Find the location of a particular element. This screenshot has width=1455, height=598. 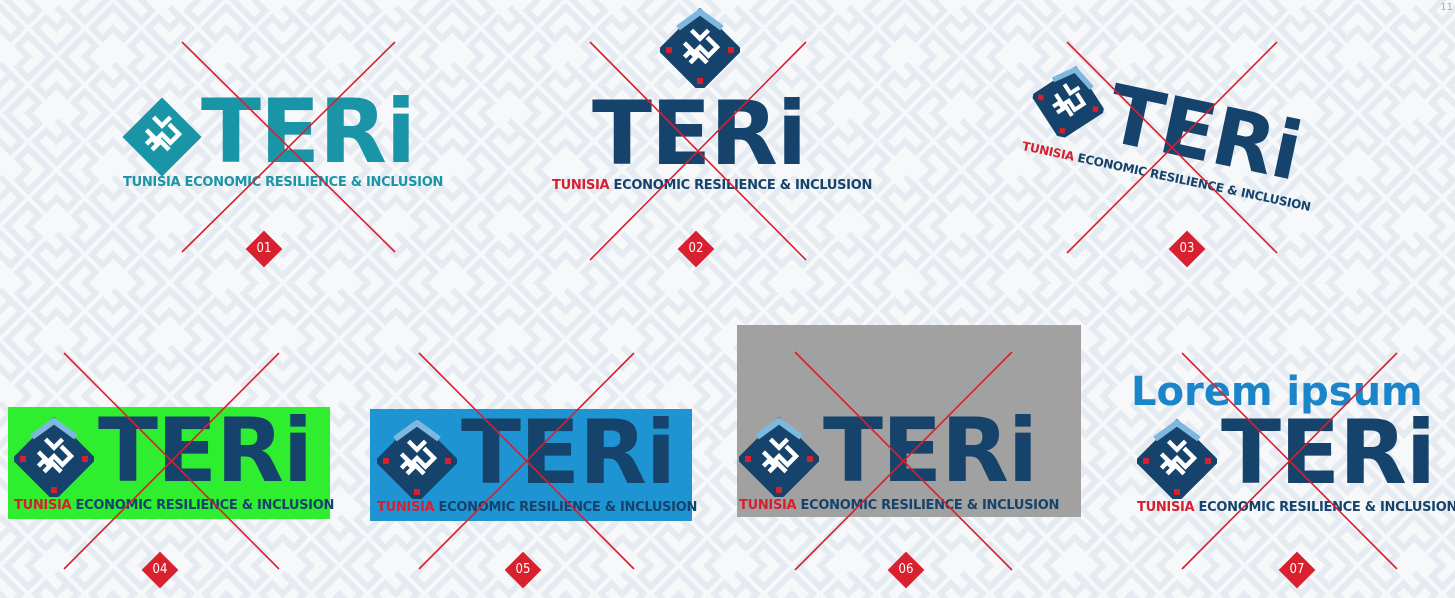

variant-number-badge: 05 is located at coordinates (523, 570).